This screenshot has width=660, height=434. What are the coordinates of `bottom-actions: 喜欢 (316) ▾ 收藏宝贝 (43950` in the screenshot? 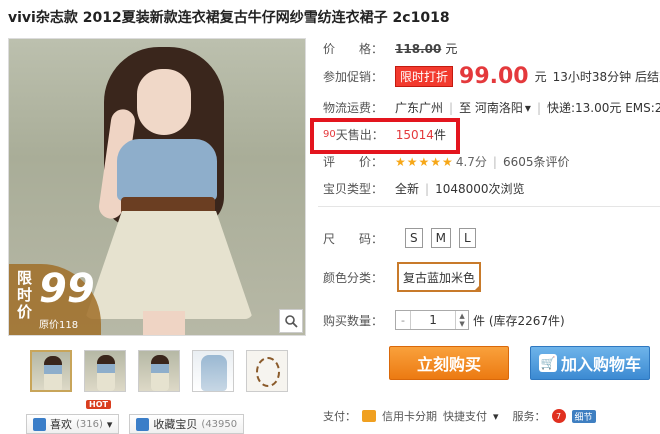 It's located at (135, 424).